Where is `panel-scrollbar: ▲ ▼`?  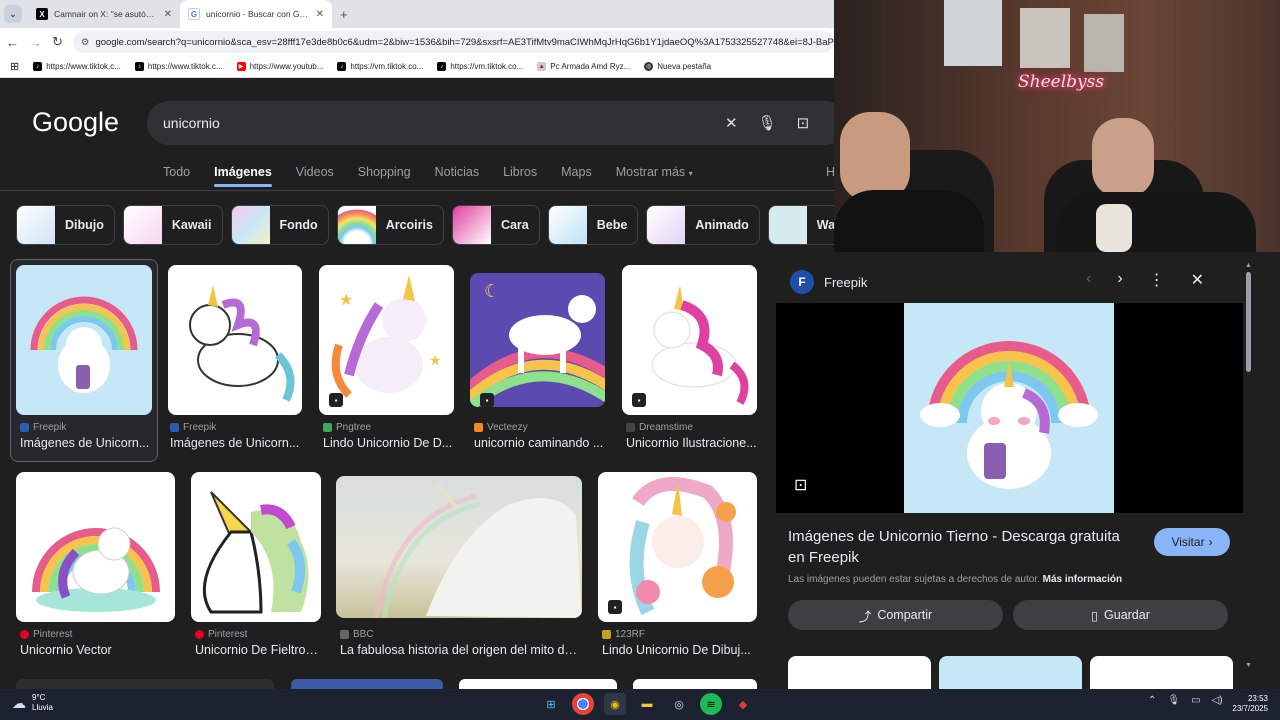 panel-scrollbar: ▲ ▼ is located at coordinates (1249, 467).